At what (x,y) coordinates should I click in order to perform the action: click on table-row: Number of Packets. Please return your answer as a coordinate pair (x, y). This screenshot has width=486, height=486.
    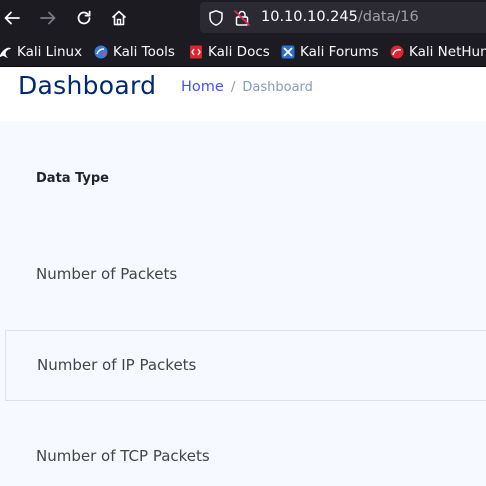
    Looking at the image, I should click on (245, 274).